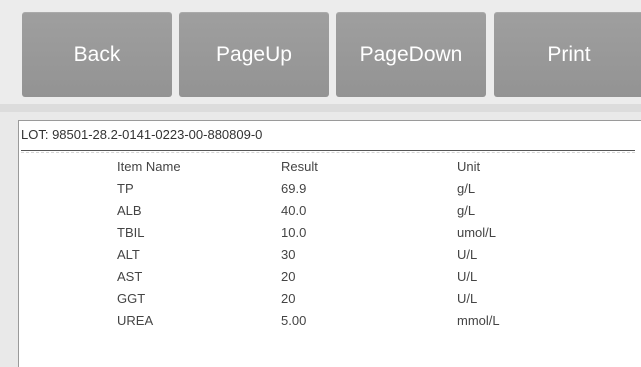  I want to click on table-header-row: Item Name Result Unit, so click(330, 169).